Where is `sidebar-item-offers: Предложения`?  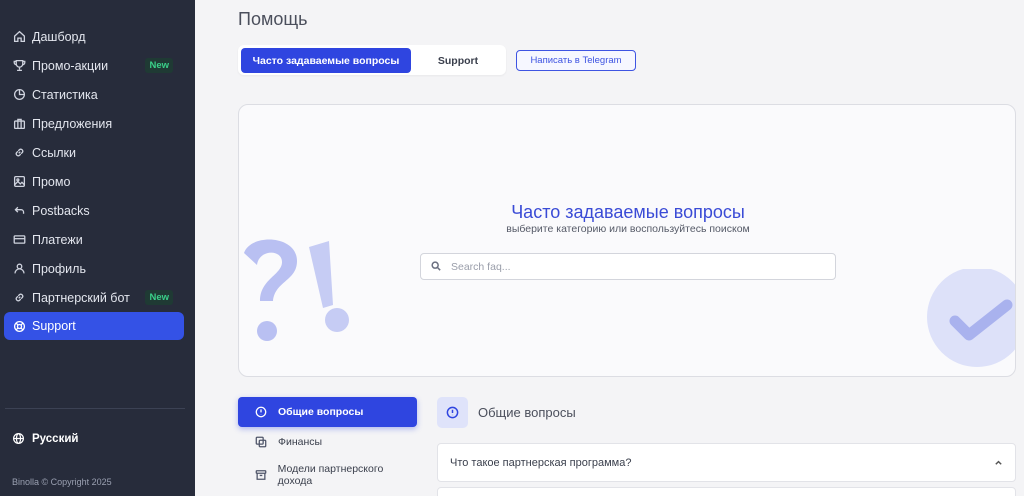 sidebar-item-offers: Предложения is located at coordinates (97, 123).